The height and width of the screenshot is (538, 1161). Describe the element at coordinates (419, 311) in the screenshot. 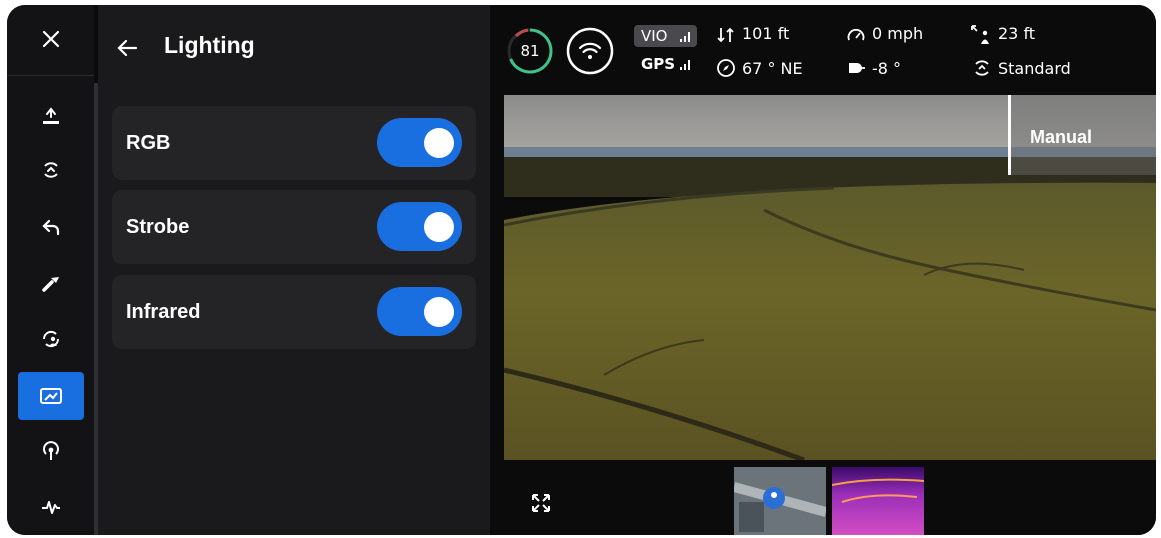

I see `infrared-toggle` at that location.